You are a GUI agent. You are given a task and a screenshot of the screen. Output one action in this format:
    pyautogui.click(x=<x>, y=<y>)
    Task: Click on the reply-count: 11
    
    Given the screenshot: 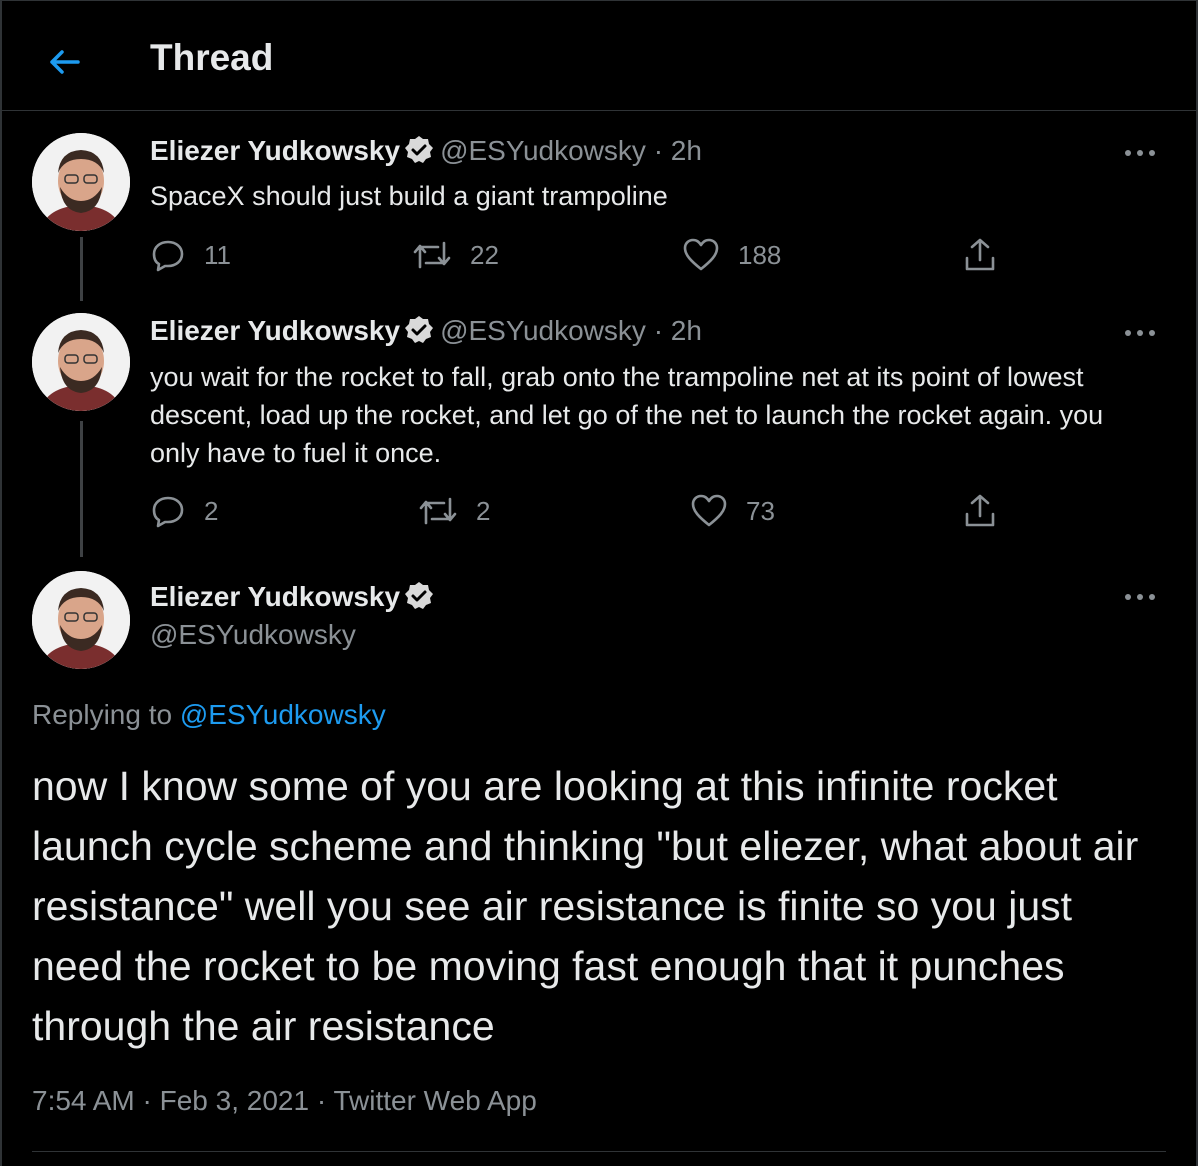 What is the action you would take?
    pyautogui.click(x=217, y=254)
    